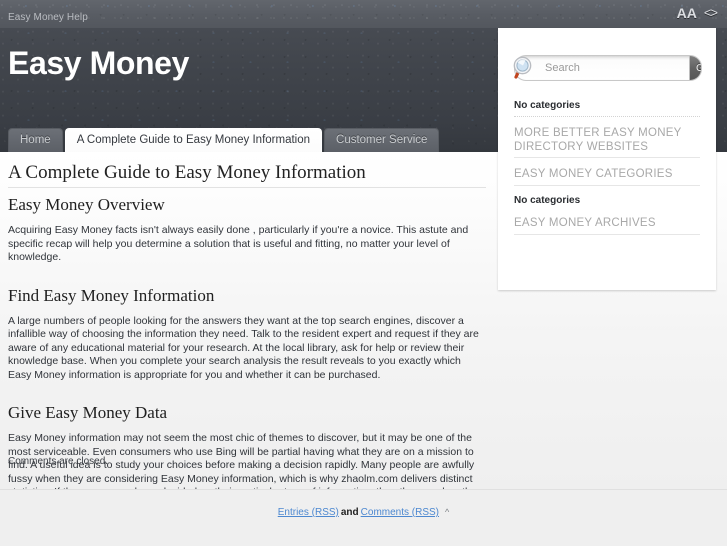 The width and height of the screenshot is (727, 546). I want to click on footer-links: Entries (RSS) and Comments (RSS) ^, so click(363, 512).